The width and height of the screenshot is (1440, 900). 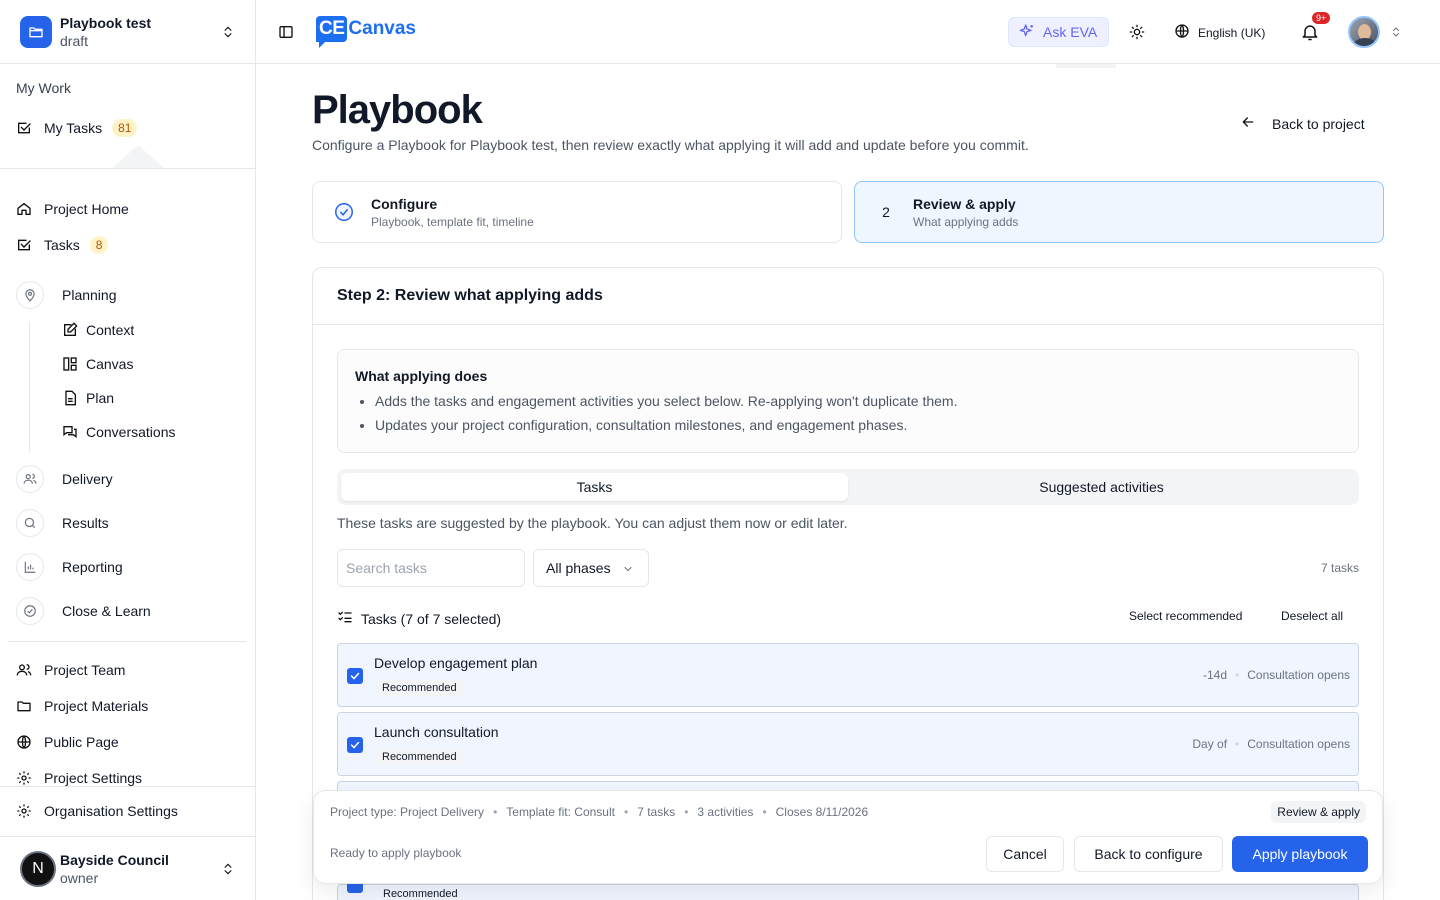 I want to click on sidebar-item-public-page: Public Page, so click(x=67, y=742).